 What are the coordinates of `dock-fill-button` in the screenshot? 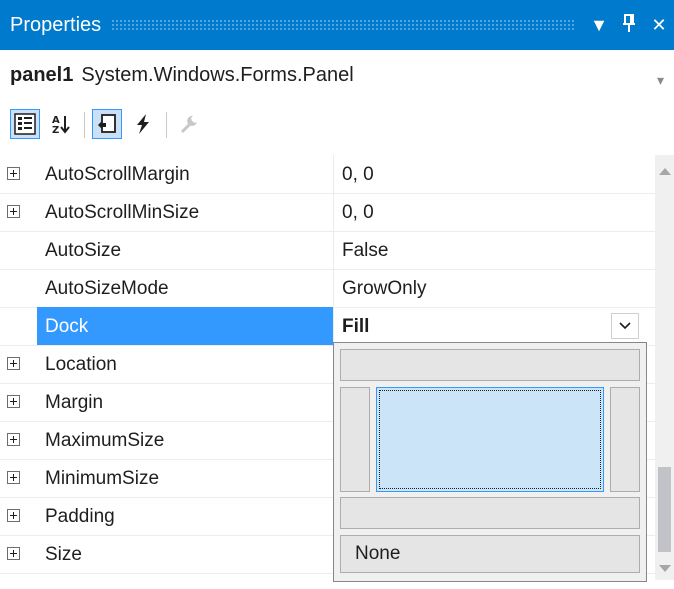 It's located at (490, 439).